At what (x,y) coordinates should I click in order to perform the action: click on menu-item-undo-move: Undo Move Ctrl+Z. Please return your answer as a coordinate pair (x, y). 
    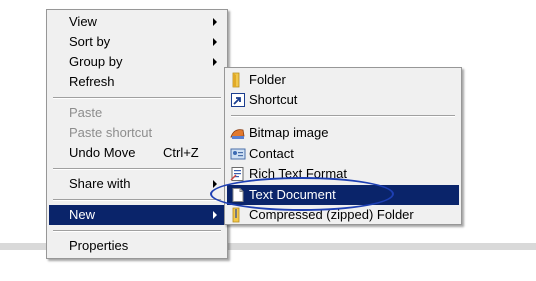
    Looking at the image, I should click on (137, 153).